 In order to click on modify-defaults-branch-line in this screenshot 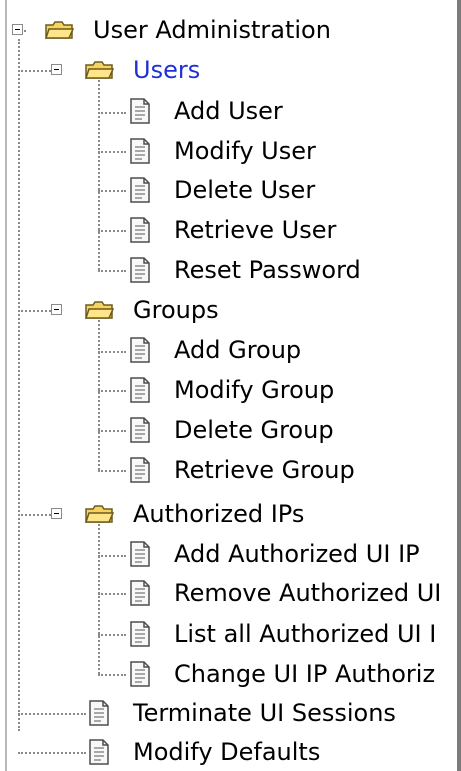, I will do `click(52, 753)`.